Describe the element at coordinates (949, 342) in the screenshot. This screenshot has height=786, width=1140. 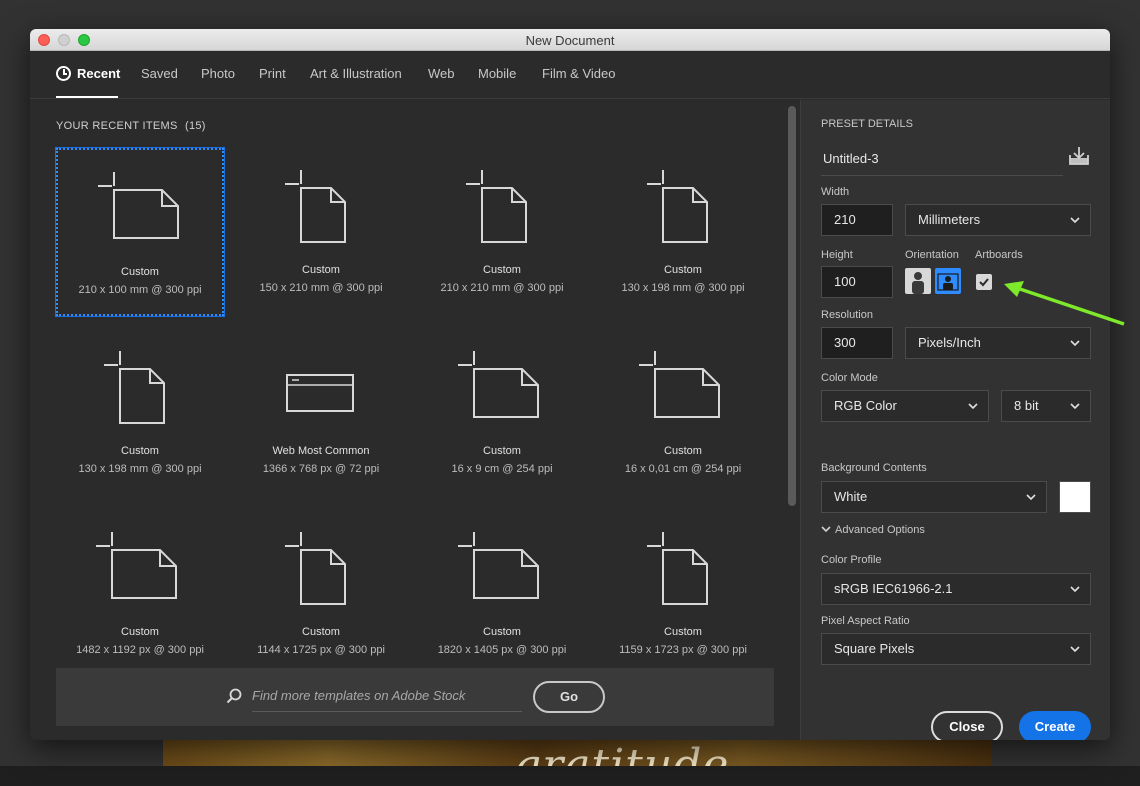
I see `resolution-unit-value: Pixels/Inch` at that location.